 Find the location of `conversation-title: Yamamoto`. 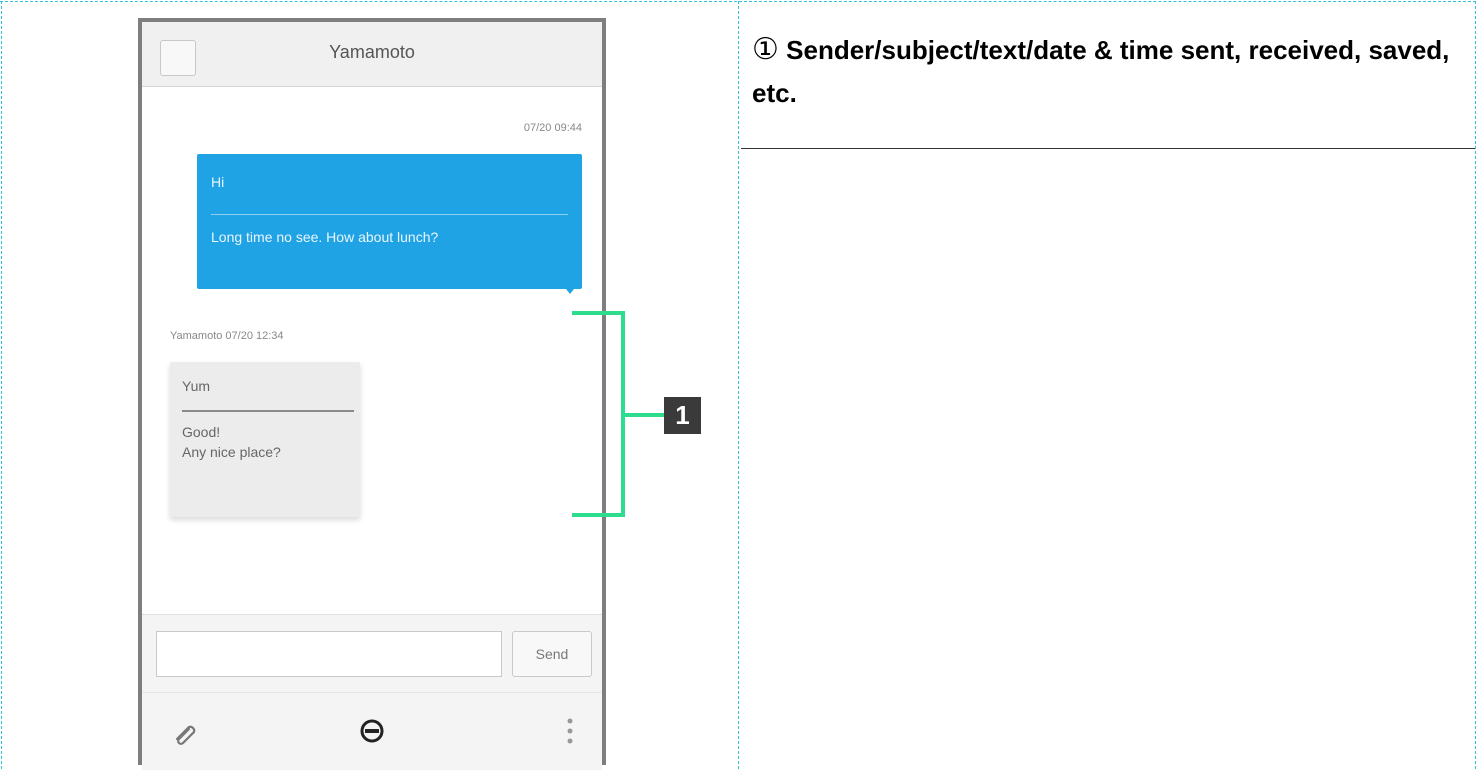

conversation-title: Yamamoto is located at coordinates (372, 52).